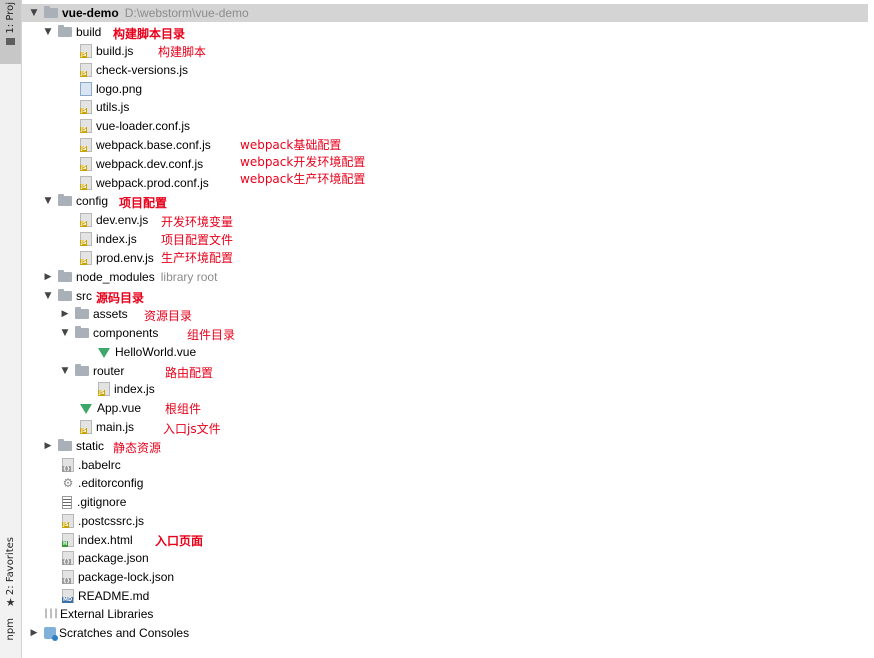 This screenshot has height=658, width=874. I want to click on file-label: logo.png, so click(119, 89).